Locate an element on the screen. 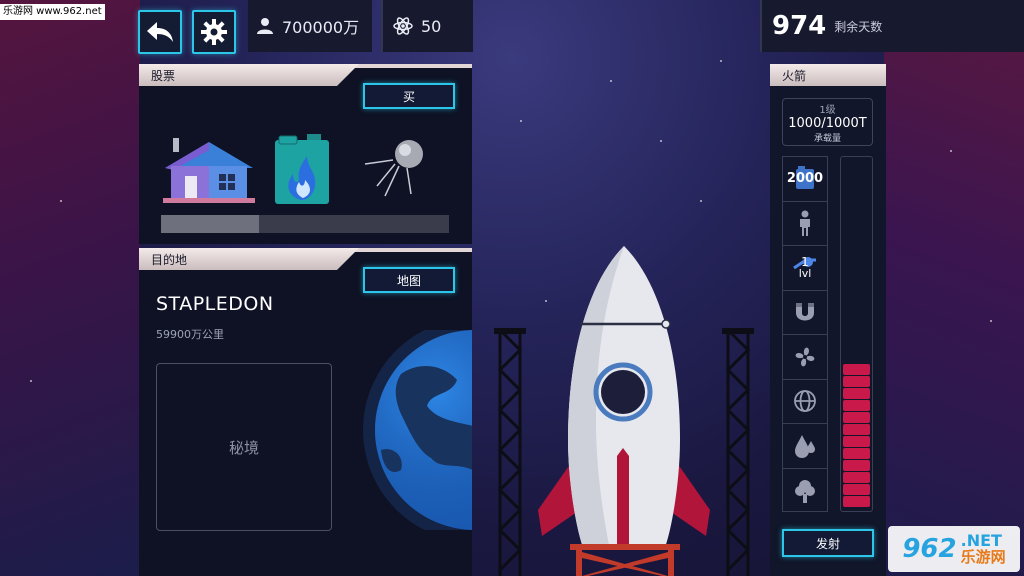 Image resolution: width=1024 pixels, height=576 pixels. rocket-title: 火箭 is located at coordinates (794, 76).